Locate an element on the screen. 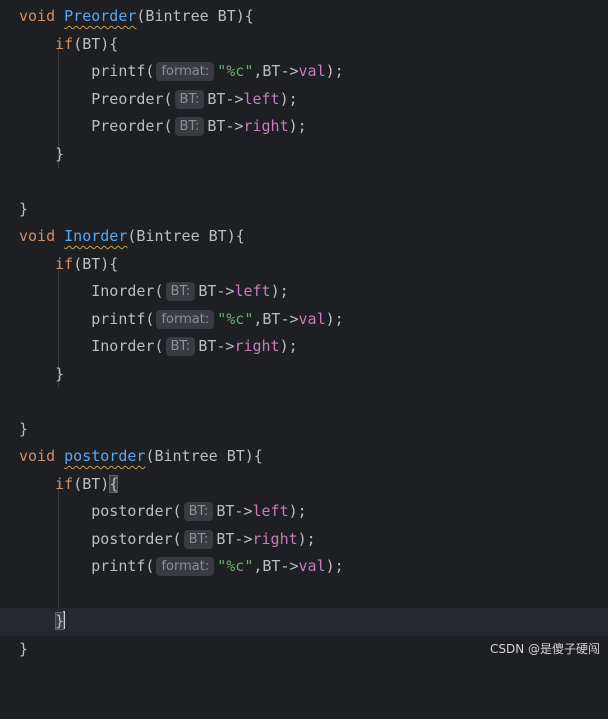 The image size is (608, 719). code-line: postorder(BT: BT->right); is located at coordinates (304, 540).